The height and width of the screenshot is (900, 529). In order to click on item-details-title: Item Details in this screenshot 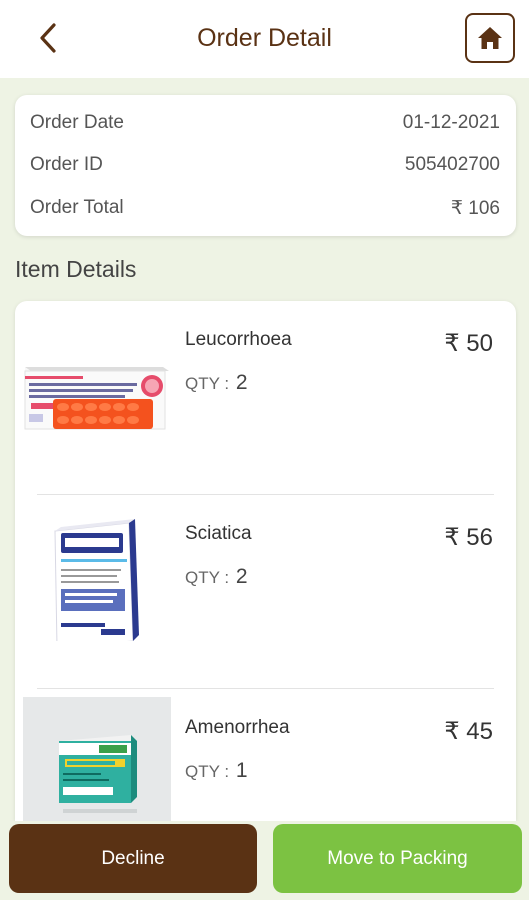, I will do `click(76, 269)`.